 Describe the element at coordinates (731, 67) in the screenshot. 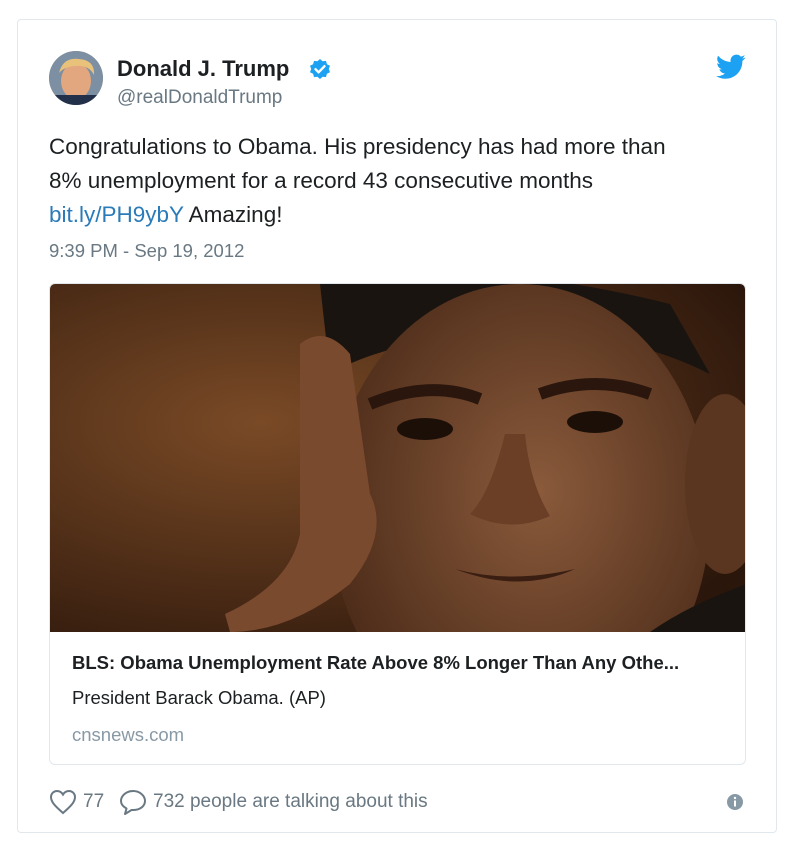

I see `twitter-bird-icon` at that location.